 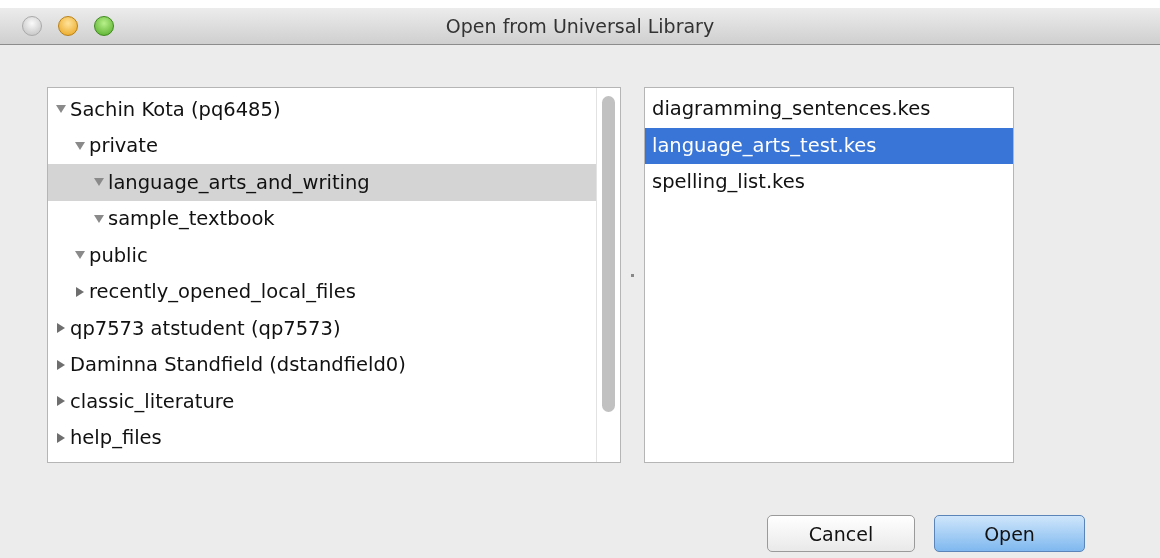 I want to click on zoom-icon, so click(x=104, y=26).